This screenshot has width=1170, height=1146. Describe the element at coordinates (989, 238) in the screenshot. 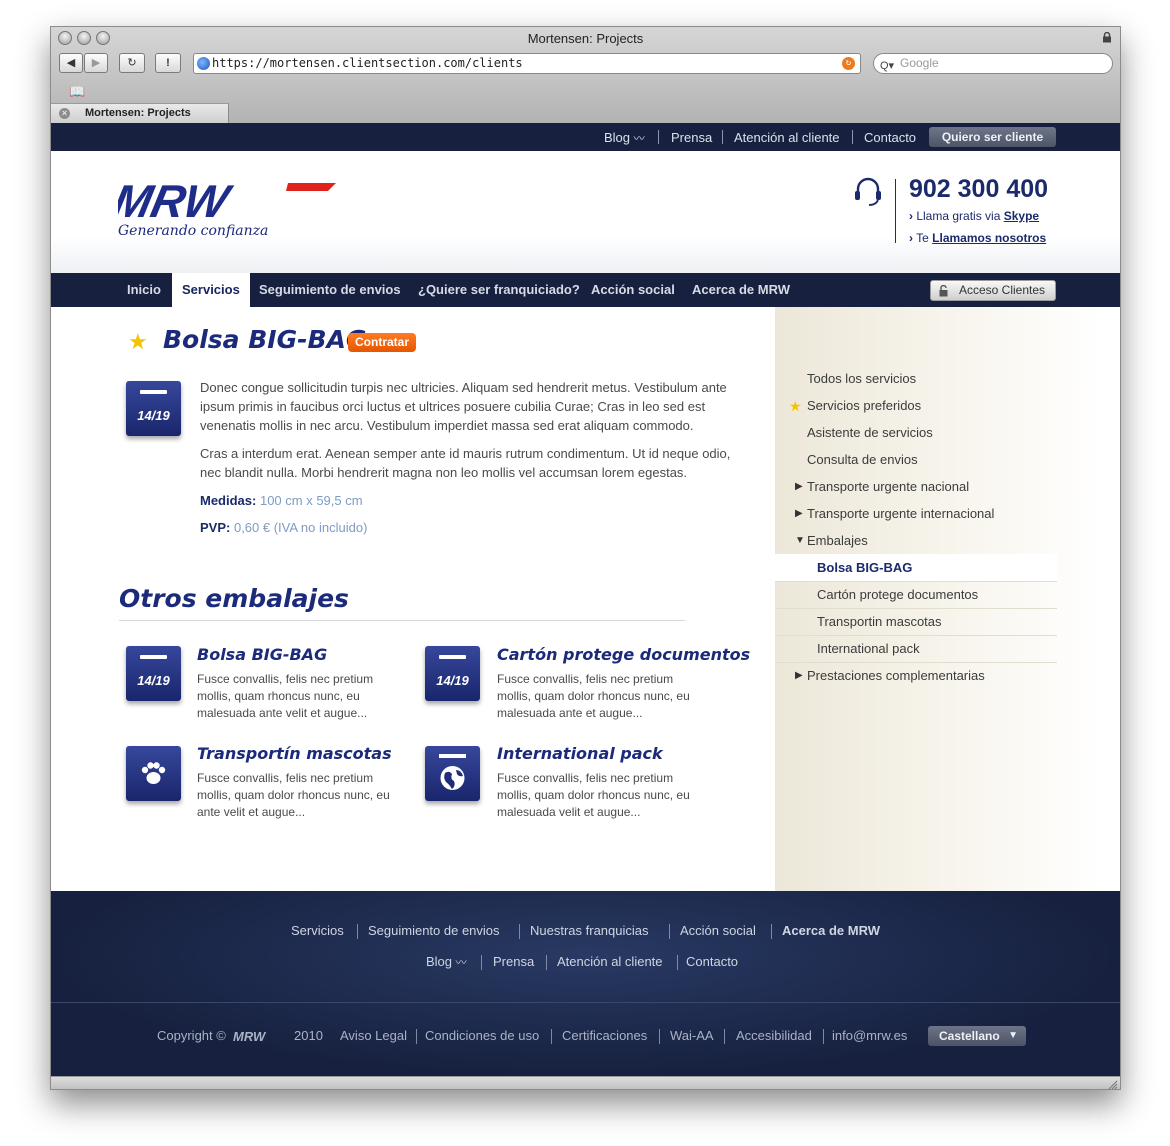

I see `llamamos-link: Llamamos nosotros` at that location.